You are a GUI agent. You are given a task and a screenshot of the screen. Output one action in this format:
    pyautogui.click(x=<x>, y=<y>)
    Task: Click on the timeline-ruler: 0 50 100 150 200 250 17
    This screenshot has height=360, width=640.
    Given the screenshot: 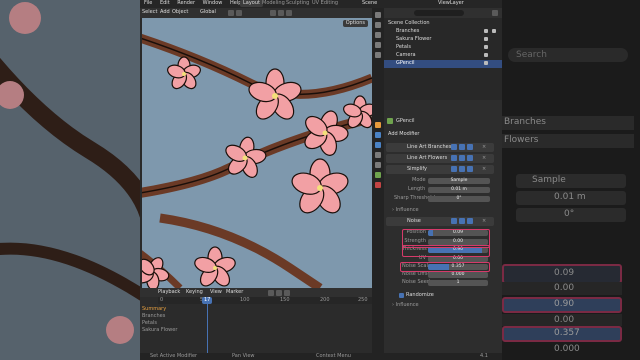 What is the action you would take?
    pyautogui.click(x=265, y=300)
    